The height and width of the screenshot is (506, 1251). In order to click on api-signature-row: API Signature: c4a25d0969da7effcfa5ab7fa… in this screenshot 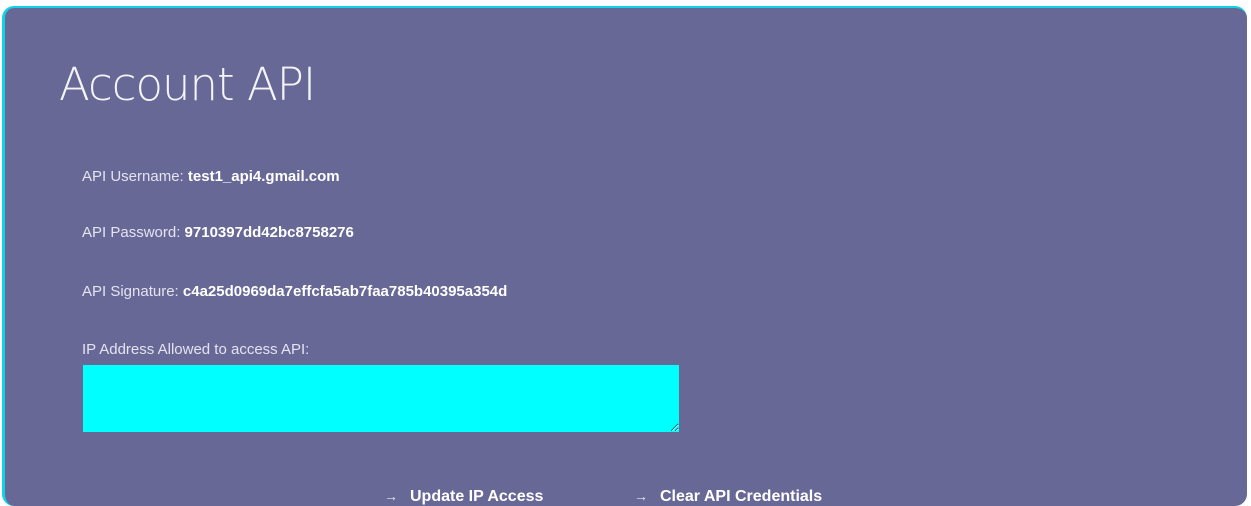, I will do `click(294, 291)`.